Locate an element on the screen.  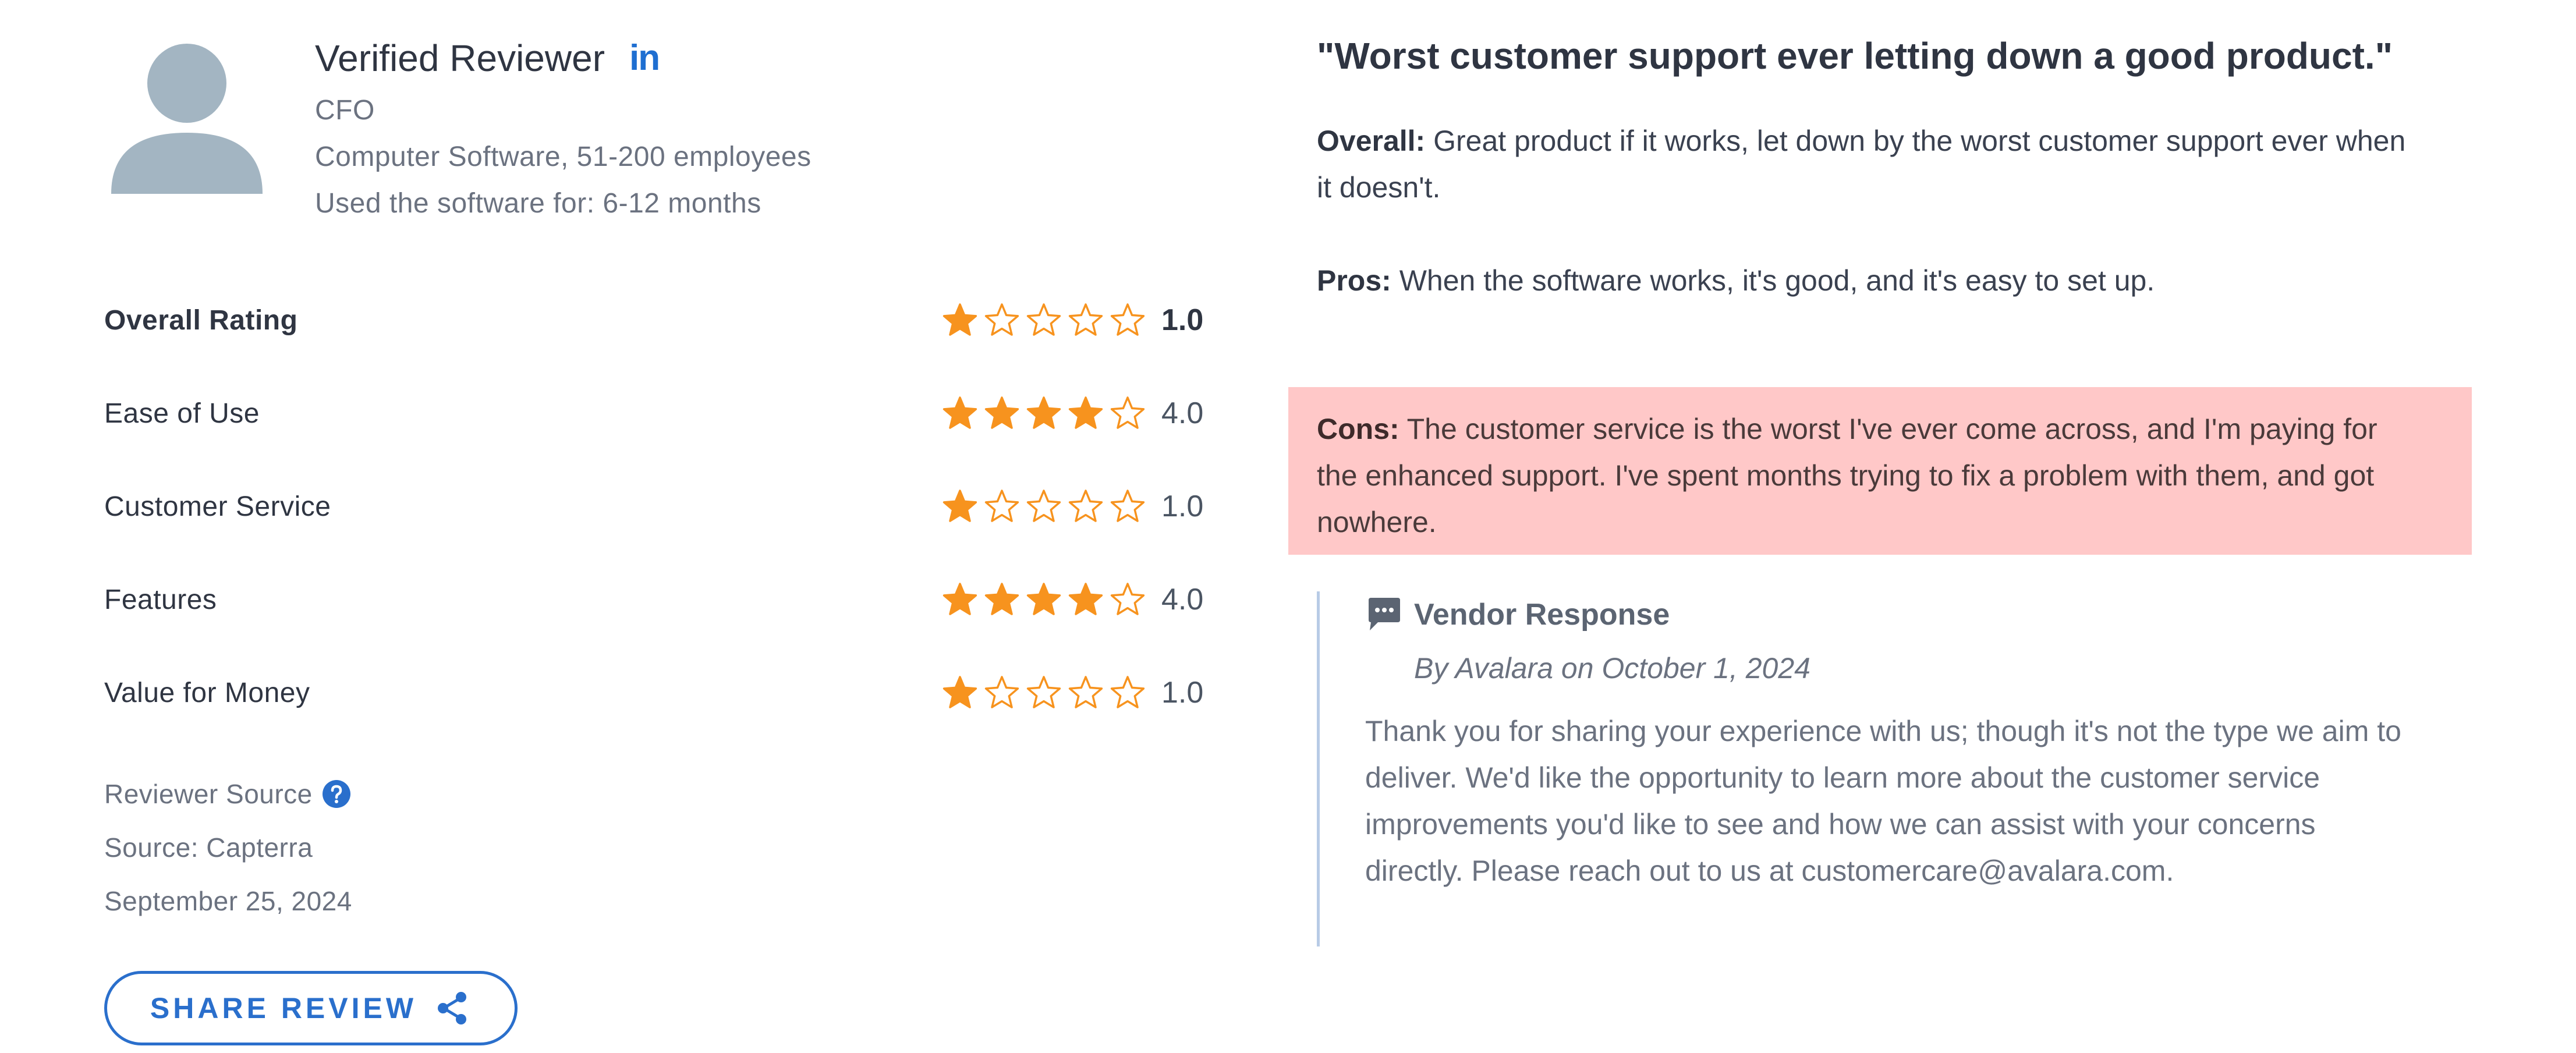
rating-label: Features is located at coordinates (160, 599).